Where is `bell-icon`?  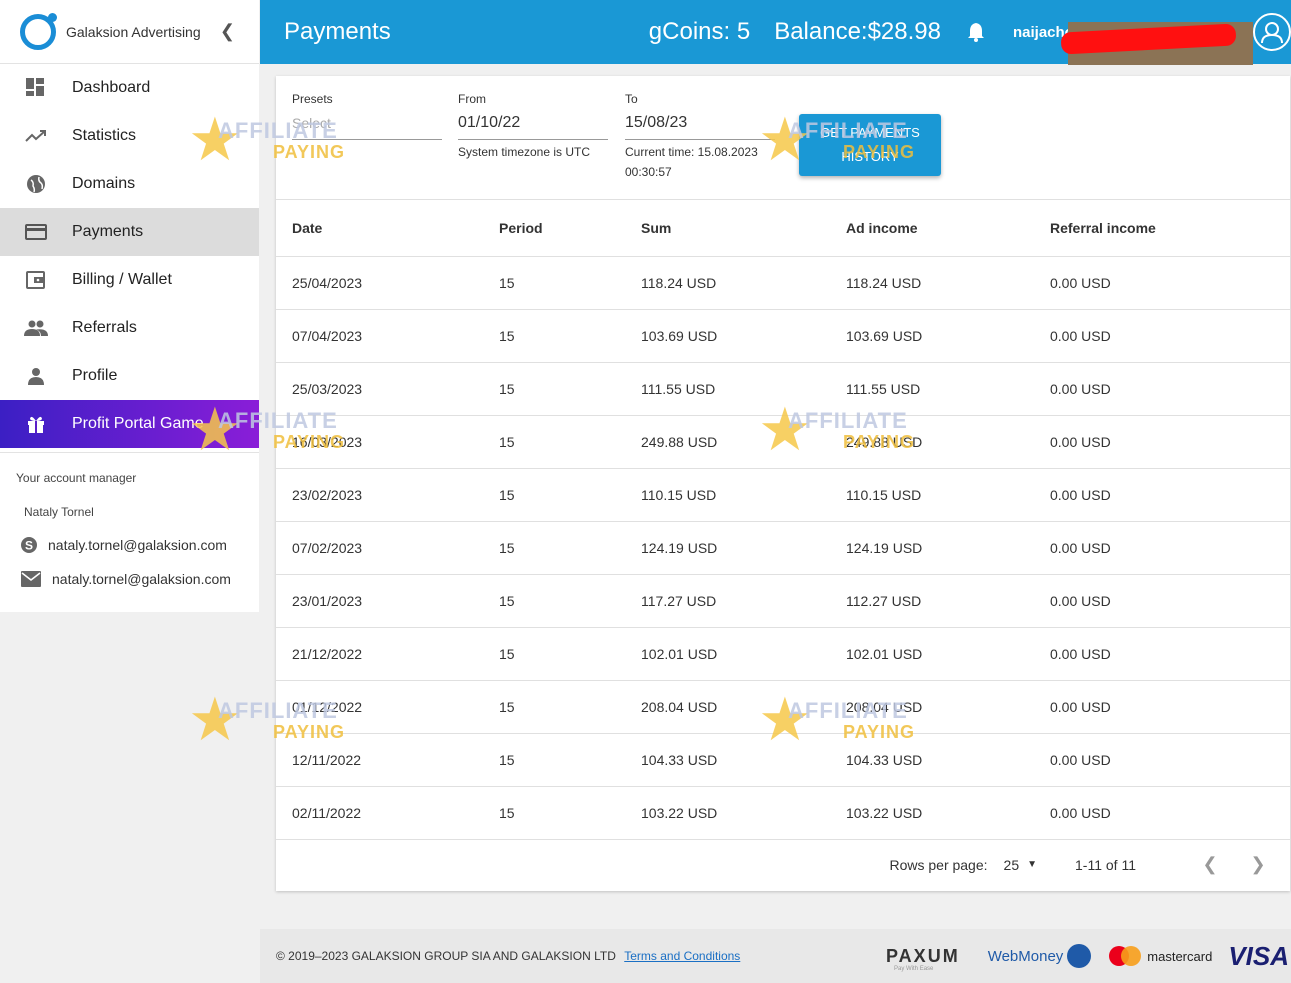 bell-icon is located at coordinates (977, 32).